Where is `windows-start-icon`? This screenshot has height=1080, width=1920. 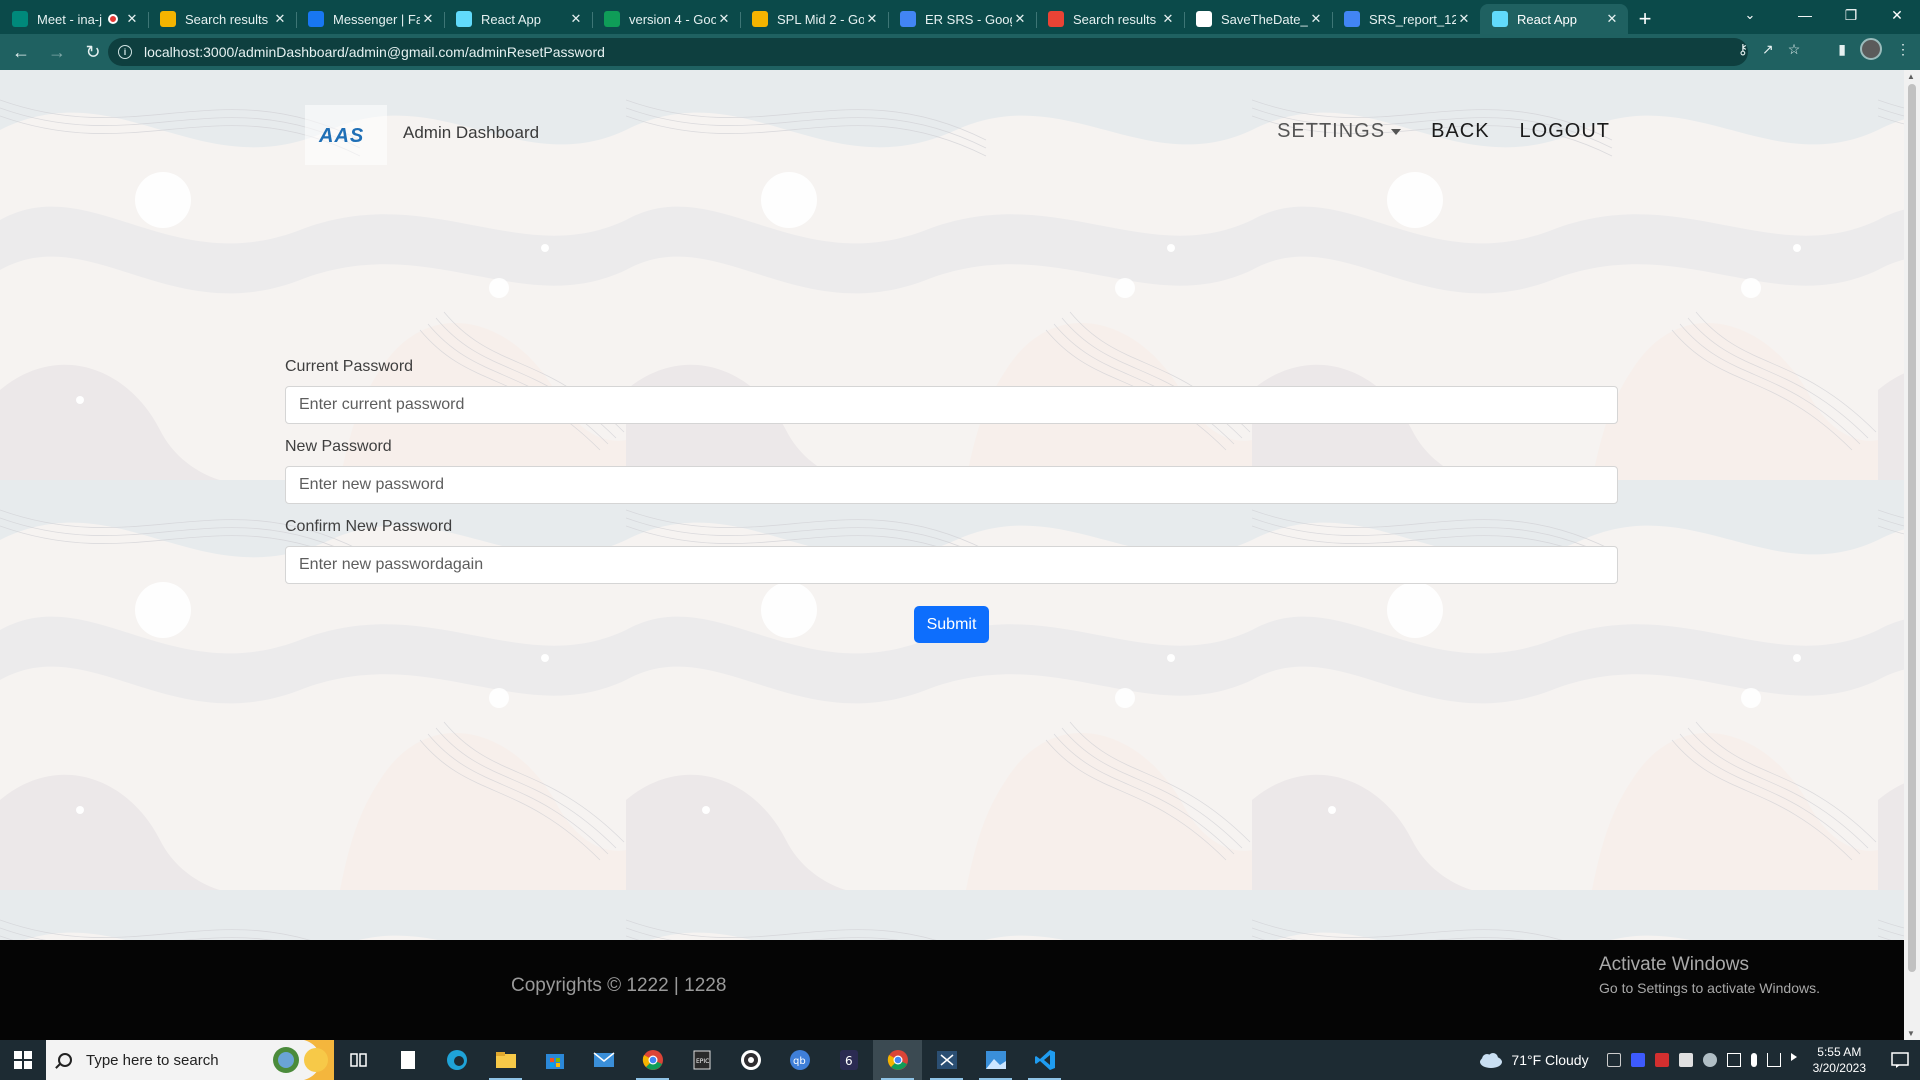 windows-start-icon is located at coordinates (23, 1060).